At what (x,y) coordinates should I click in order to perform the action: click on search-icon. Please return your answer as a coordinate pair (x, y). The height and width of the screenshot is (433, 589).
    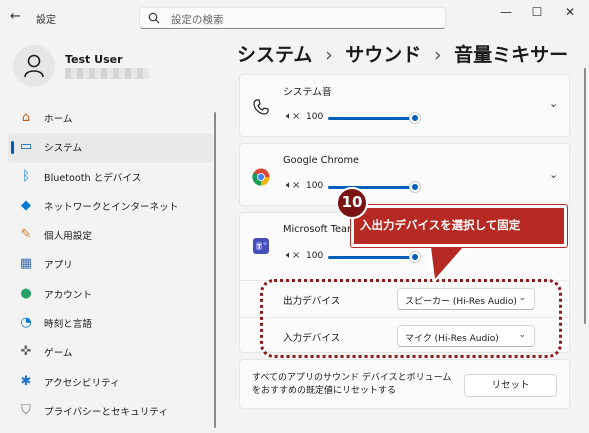
    Looking at the image, I should click on (154, 18).